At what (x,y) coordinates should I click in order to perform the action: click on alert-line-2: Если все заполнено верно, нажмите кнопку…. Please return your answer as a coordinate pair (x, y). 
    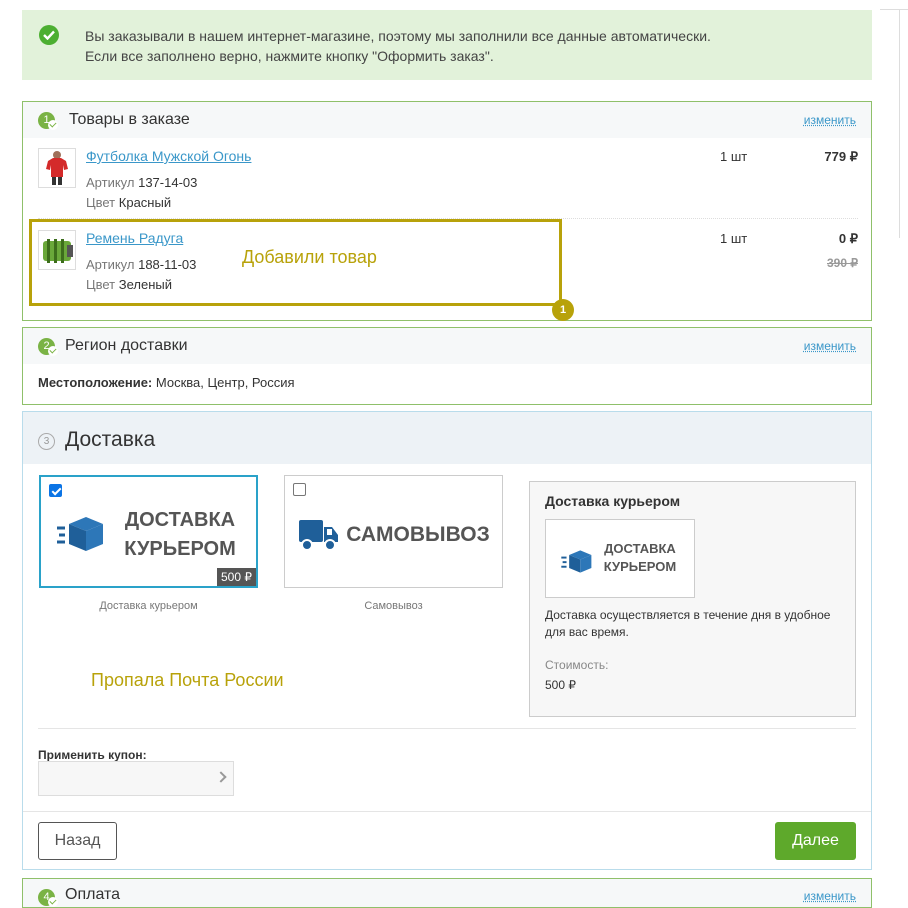
    Looking at the image, I should click on (289, 56).